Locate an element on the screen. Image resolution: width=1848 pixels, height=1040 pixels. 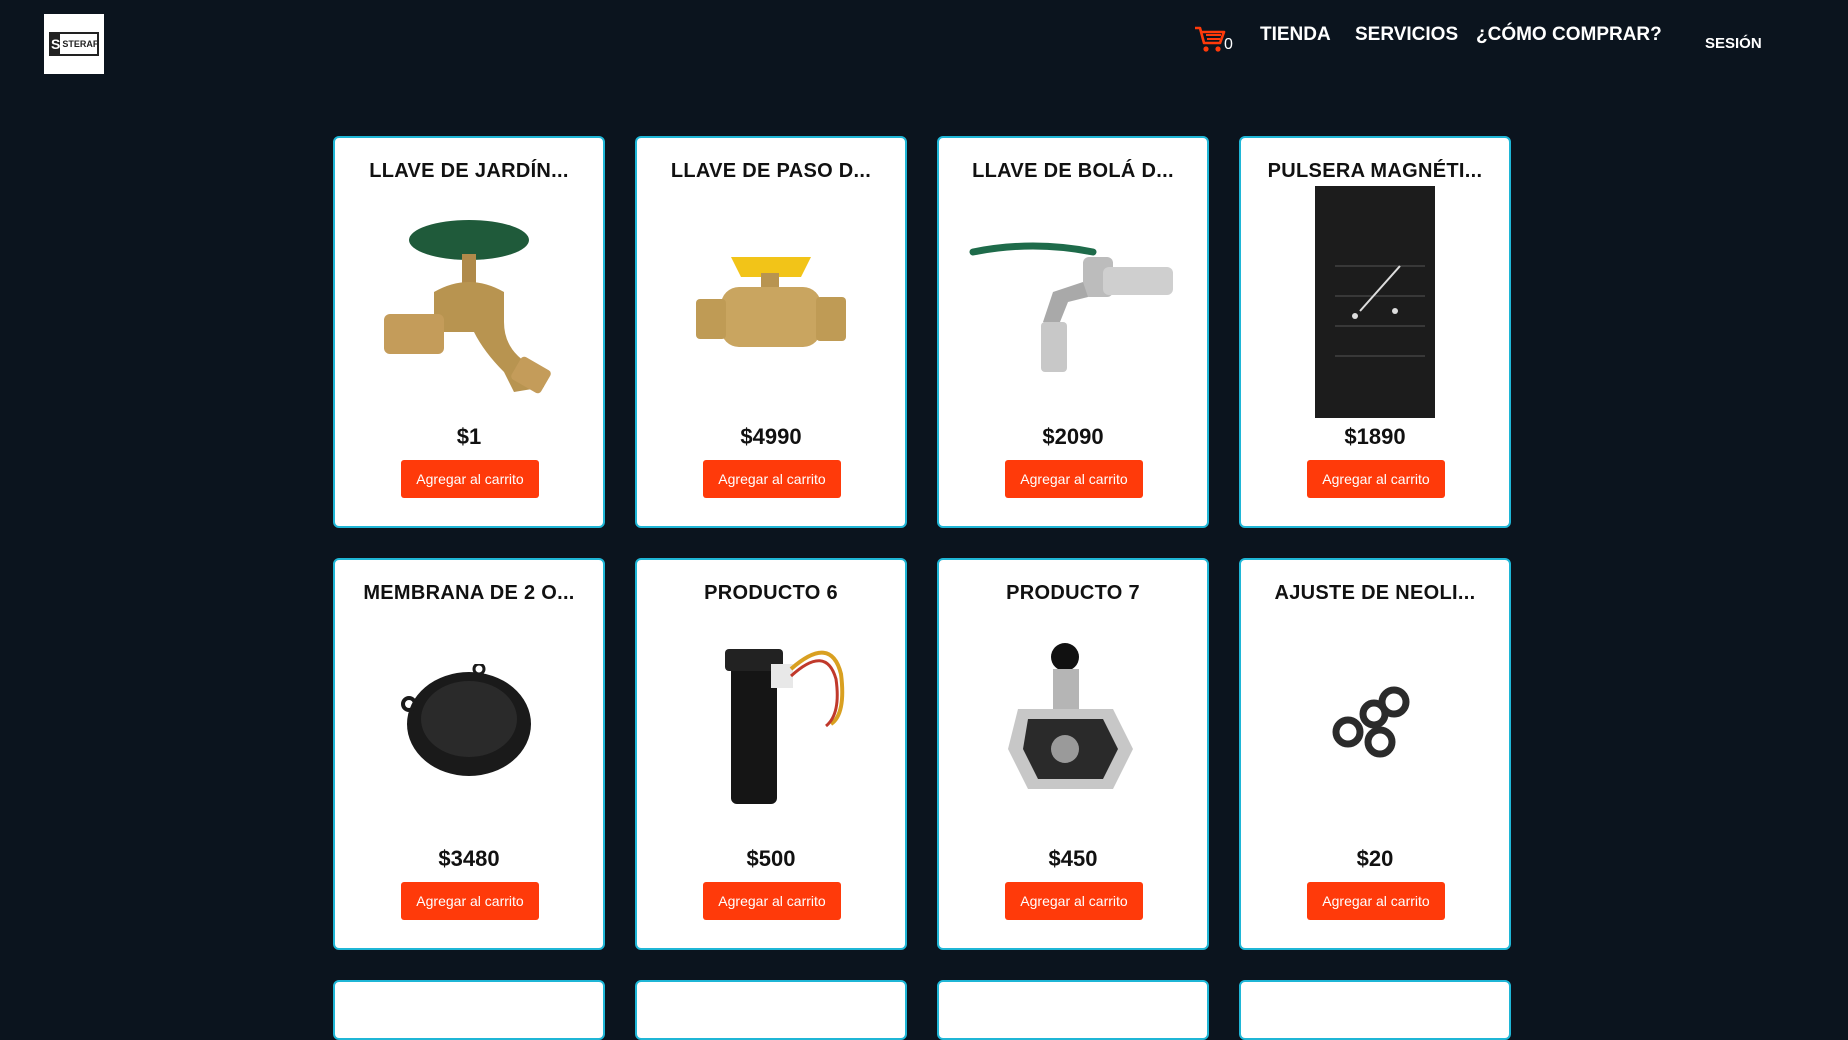
nav-como-comprar: ¿CÓMO COMPRAR? is located at coordinates (1569, 35).